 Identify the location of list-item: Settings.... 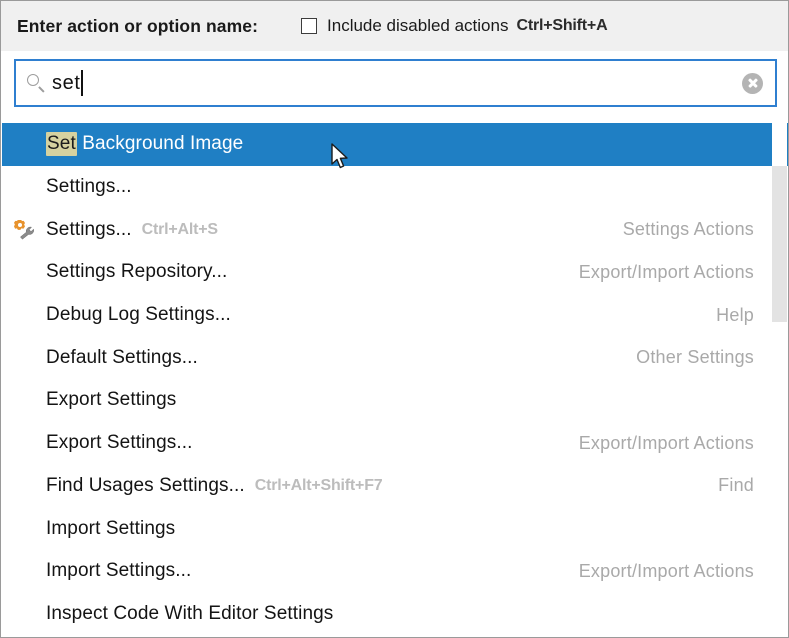
(395, 187).